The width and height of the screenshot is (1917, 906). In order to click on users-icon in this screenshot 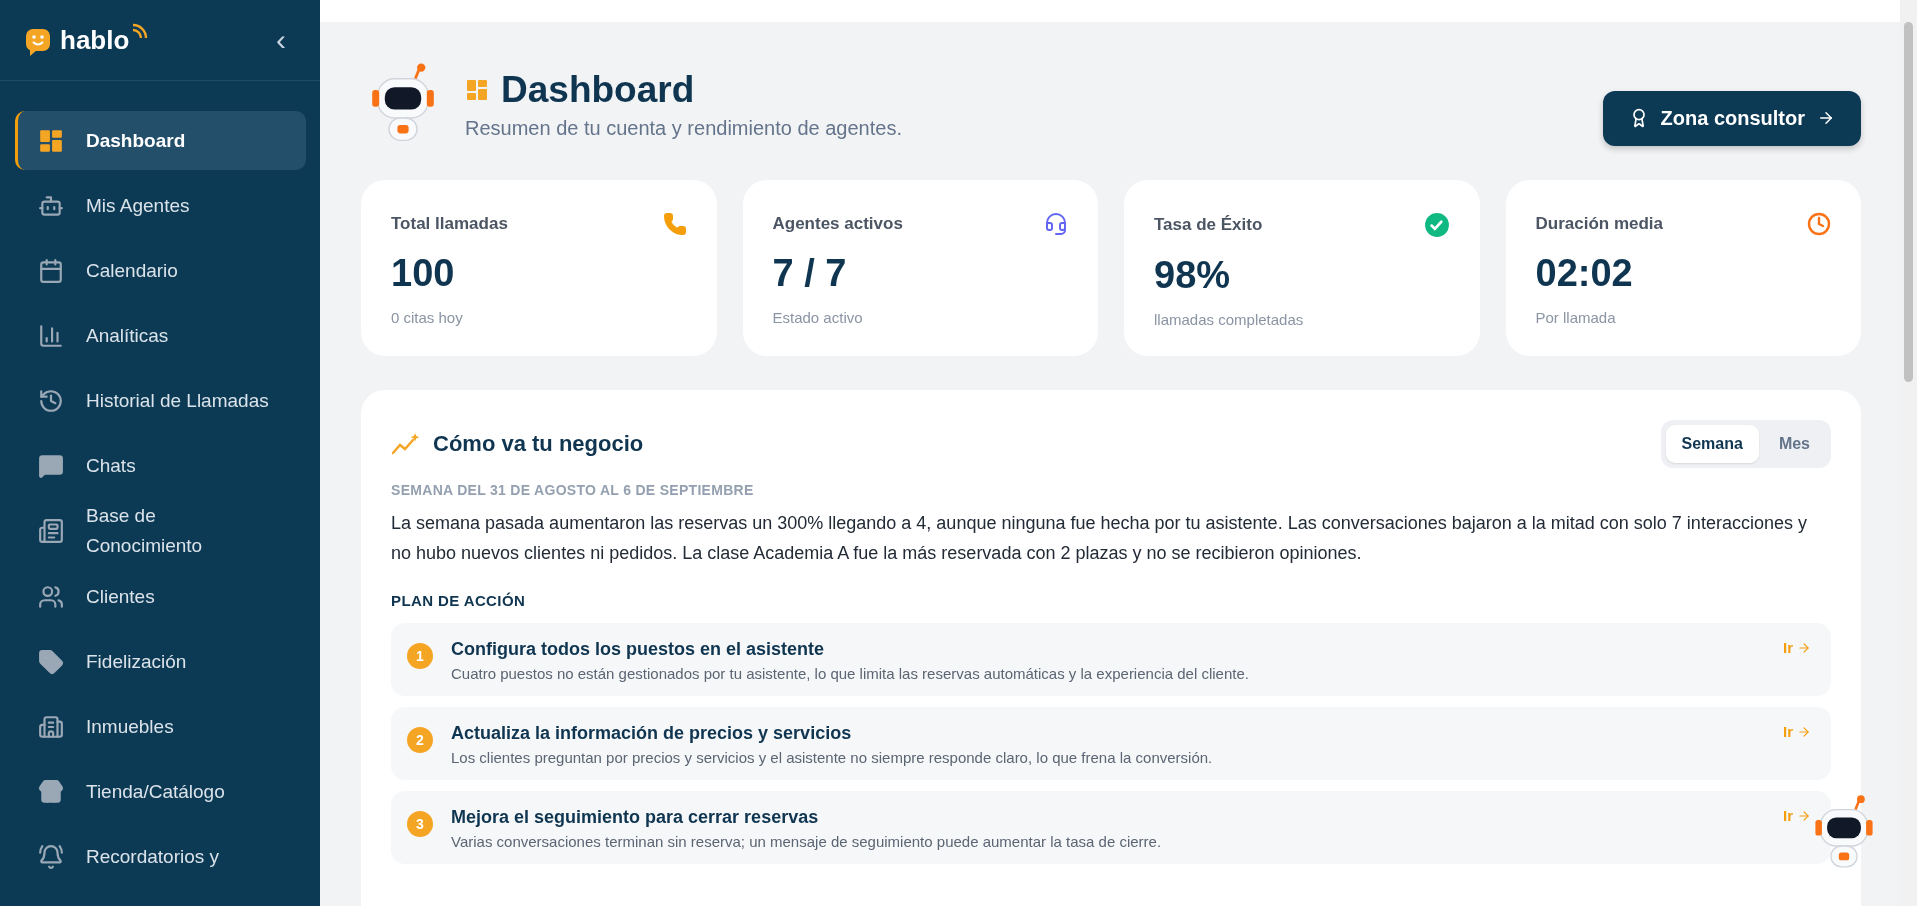, I will do `click(51, 596)`.